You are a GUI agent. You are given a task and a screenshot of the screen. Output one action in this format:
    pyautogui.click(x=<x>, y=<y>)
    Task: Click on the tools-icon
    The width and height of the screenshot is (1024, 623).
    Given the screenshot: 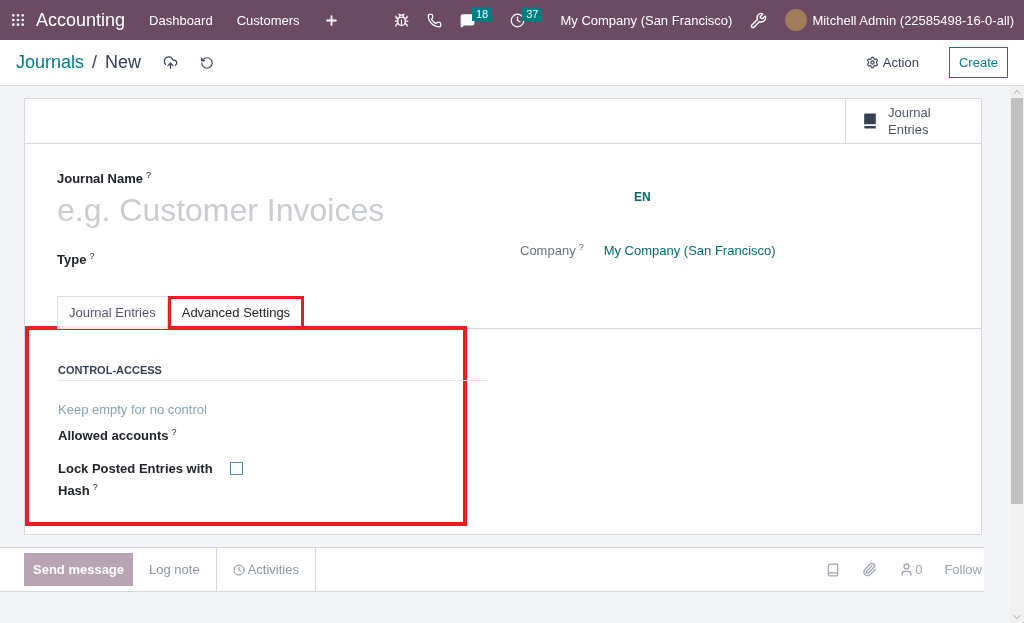 What is the action you would take?
    pyautogui.click(x=759, y=20)
    